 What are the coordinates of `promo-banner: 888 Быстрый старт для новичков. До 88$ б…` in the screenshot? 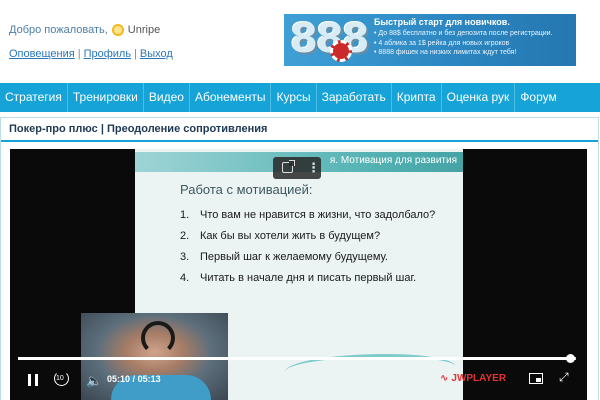 It's located at (430, 40).